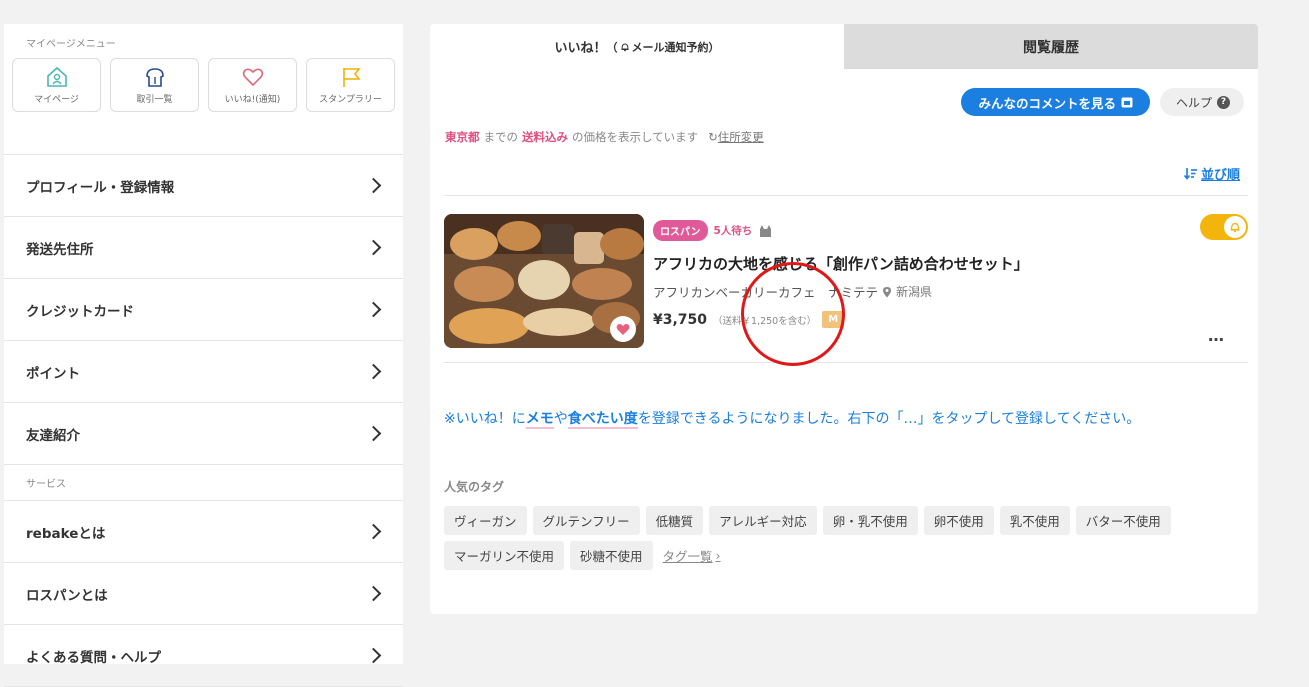 This screenshot has height=687, width=1309. What do you see at coordinates (1220, 175) in the screenshot?
I see `sort-label: 並び順` at bounding box center [1220, 175].